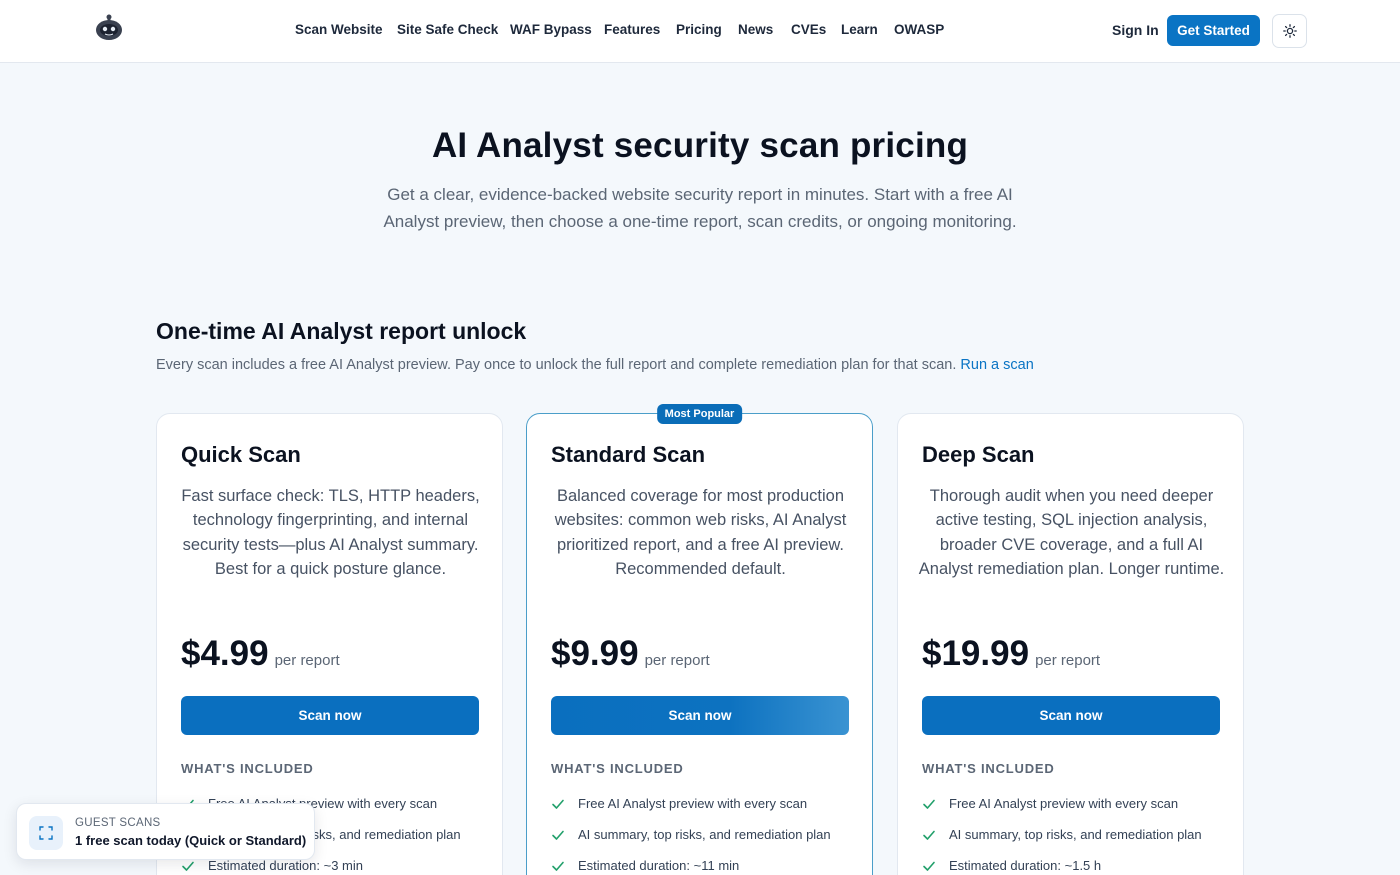  What do you see at coordinates (241, 454) in the screenshot?
I see `plan-name: Quick Scan` at bounding box center [241, 454].